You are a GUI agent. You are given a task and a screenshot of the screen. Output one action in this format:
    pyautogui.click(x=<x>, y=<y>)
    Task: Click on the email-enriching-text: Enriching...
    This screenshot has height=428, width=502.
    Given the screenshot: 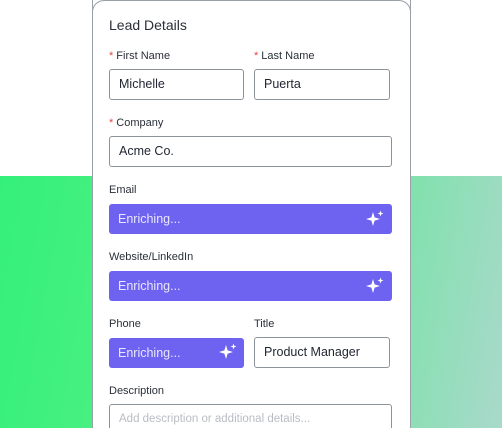 What is the action you would take?
    pyautogui.click(x=149, y=219)
    